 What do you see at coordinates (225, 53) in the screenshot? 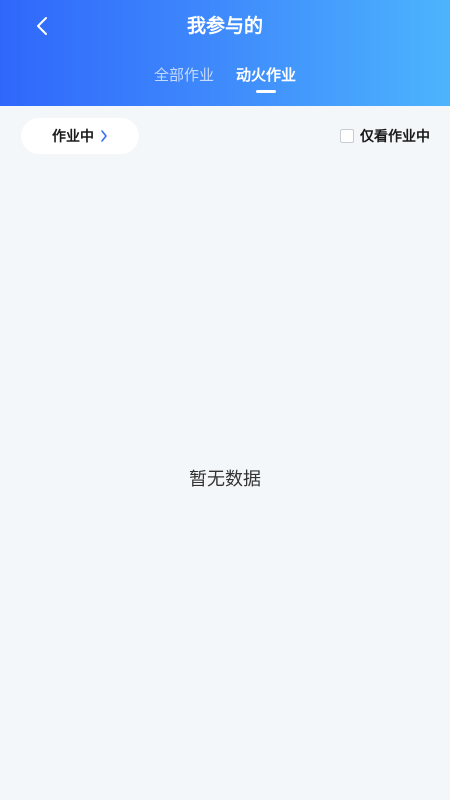
I see `header-bar: 我参与的 全部作业 动火作业` at bounding box center [225, 53].